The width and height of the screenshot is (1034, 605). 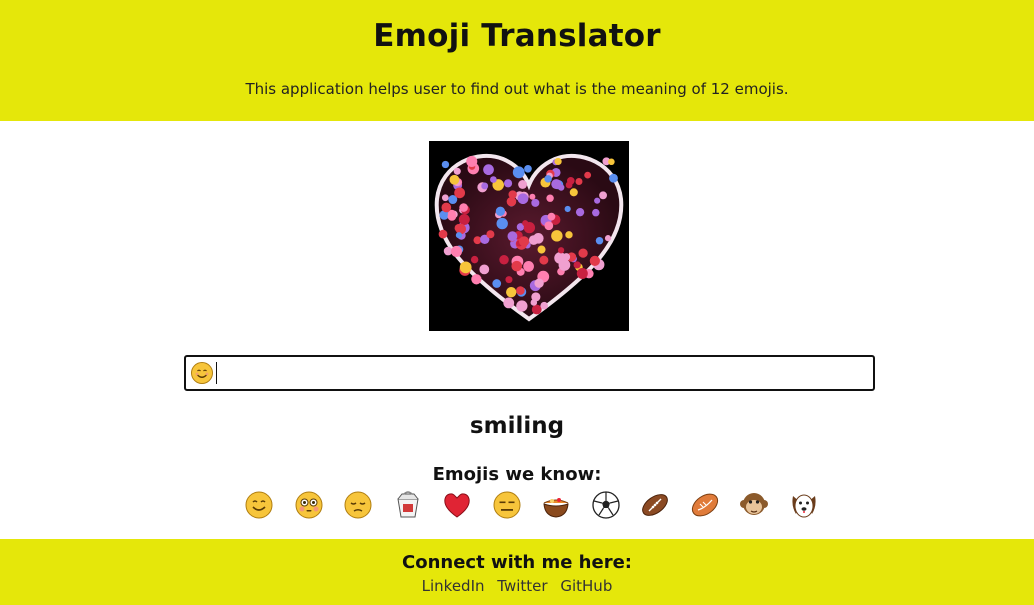 What do you see at coordinates (507, 505) in the screenshot?
I see `expressionless-face-emoji` at bounding box center [507, 505].